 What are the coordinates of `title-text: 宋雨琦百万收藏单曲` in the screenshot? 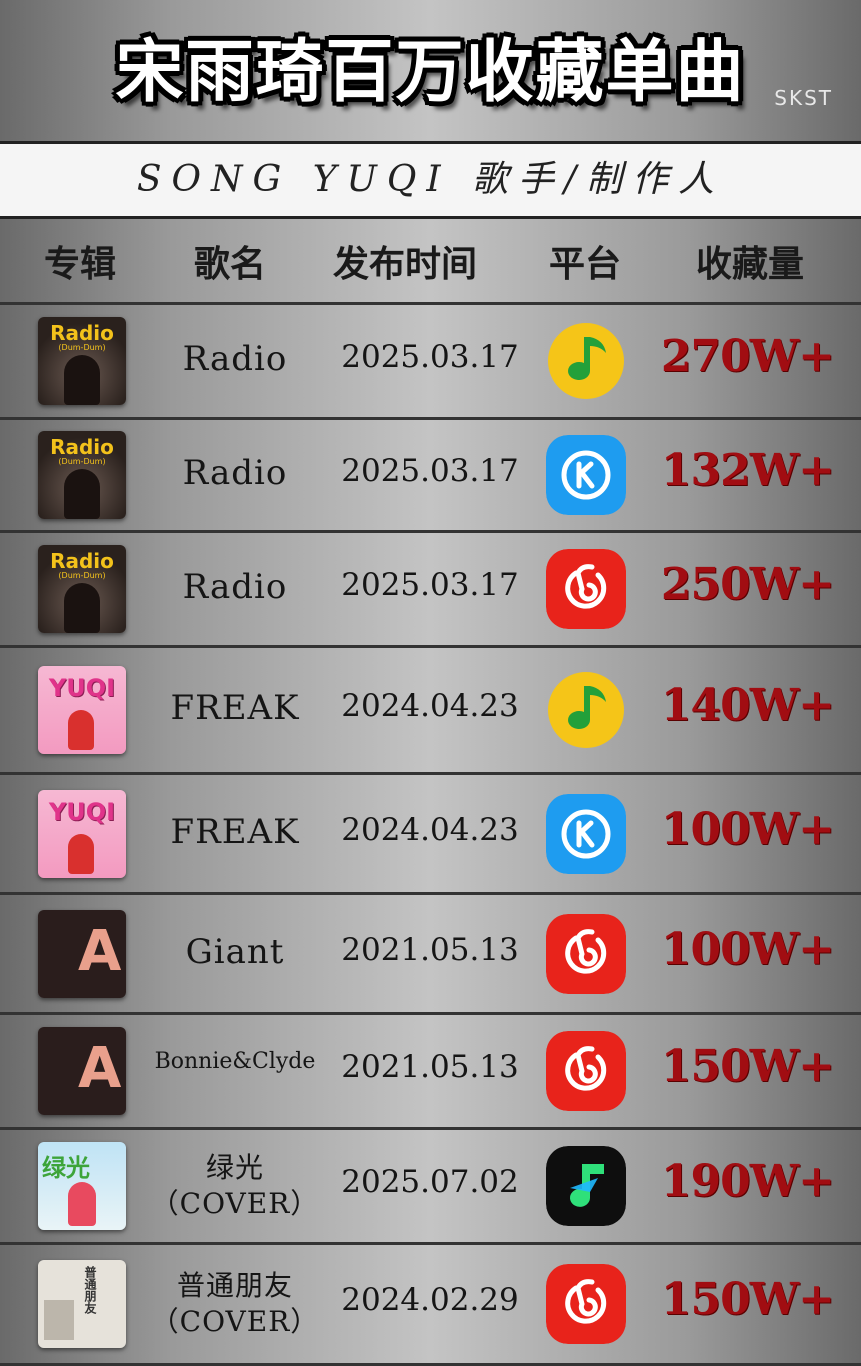 It's located at (430, 72).